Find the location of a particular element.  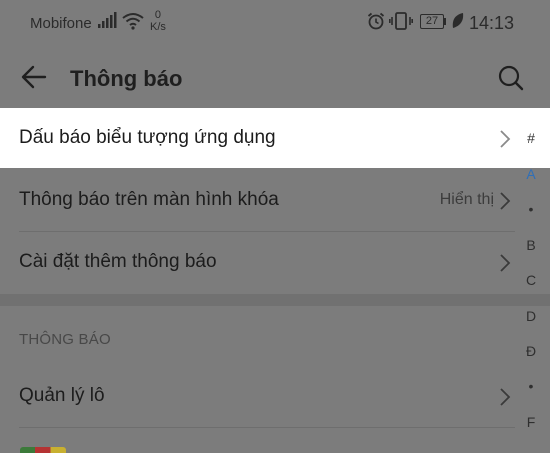

index-letter: # is located at coordinates (531, 138).